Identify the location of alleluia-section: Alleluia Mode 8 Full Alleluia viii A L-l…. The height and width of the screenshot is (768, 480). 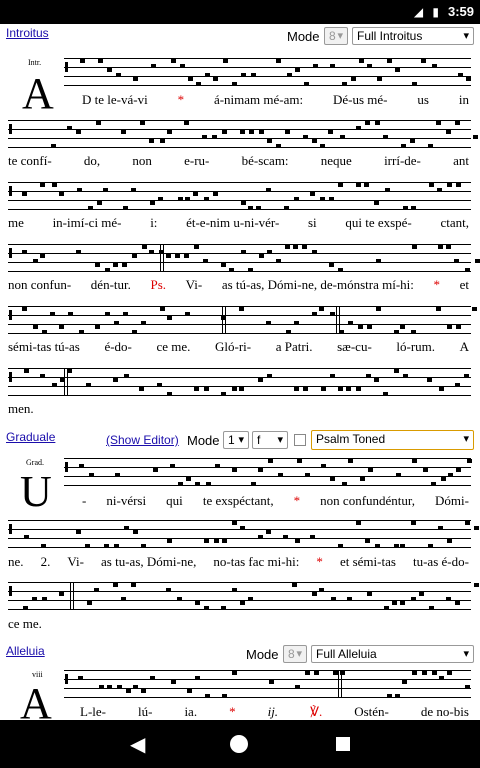
(240, 681).